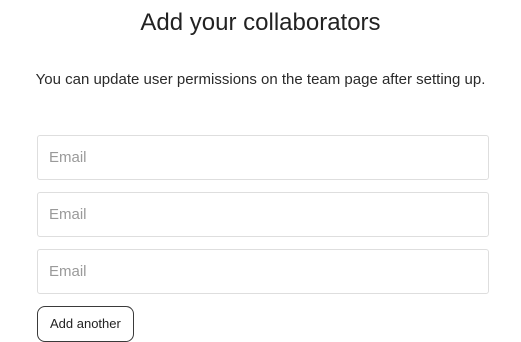  Describe the element at coordinates (260, 22) in the screenshot. I see `page-title: Add your collaborators` at that location.